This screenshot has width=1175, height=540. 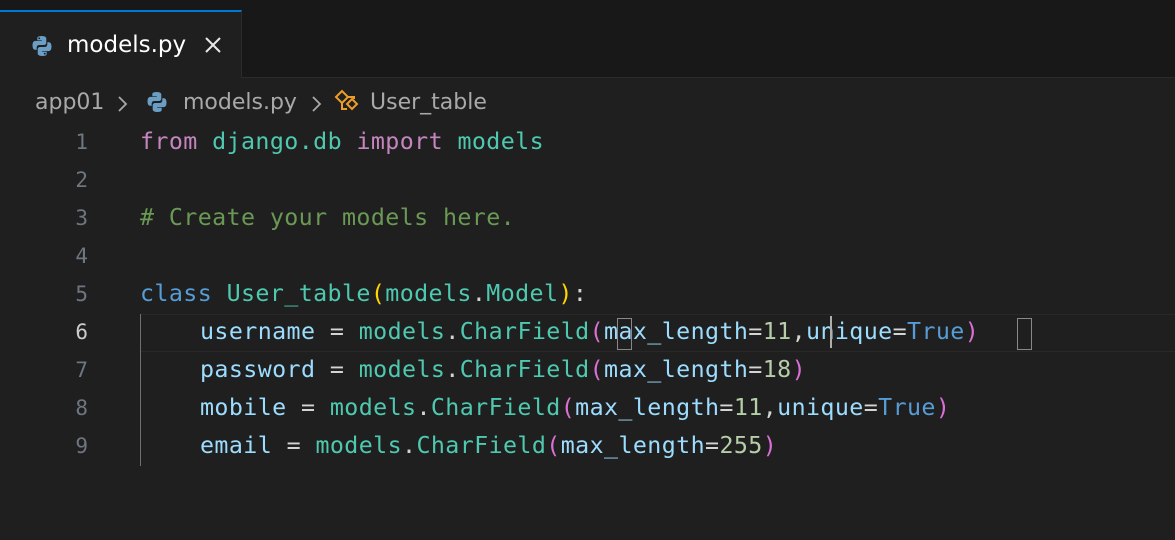 I want to click on line-number: 3, so click(x=81, y=218).